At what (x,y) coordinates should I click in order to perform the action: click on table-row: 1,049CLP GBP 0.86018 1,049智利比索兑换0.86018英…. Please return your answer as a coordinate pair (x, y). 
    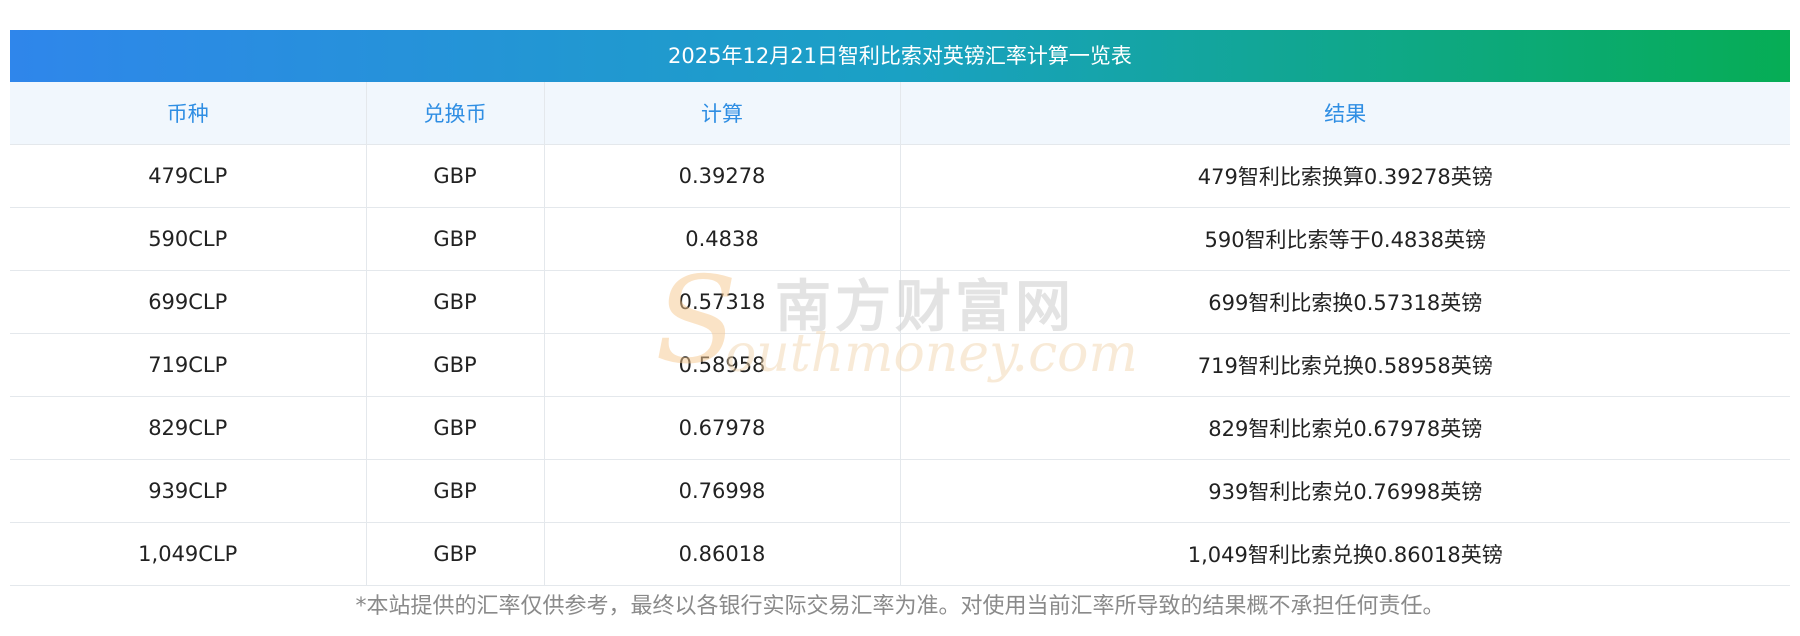
    Looking at the image, I should click on (900, 554).